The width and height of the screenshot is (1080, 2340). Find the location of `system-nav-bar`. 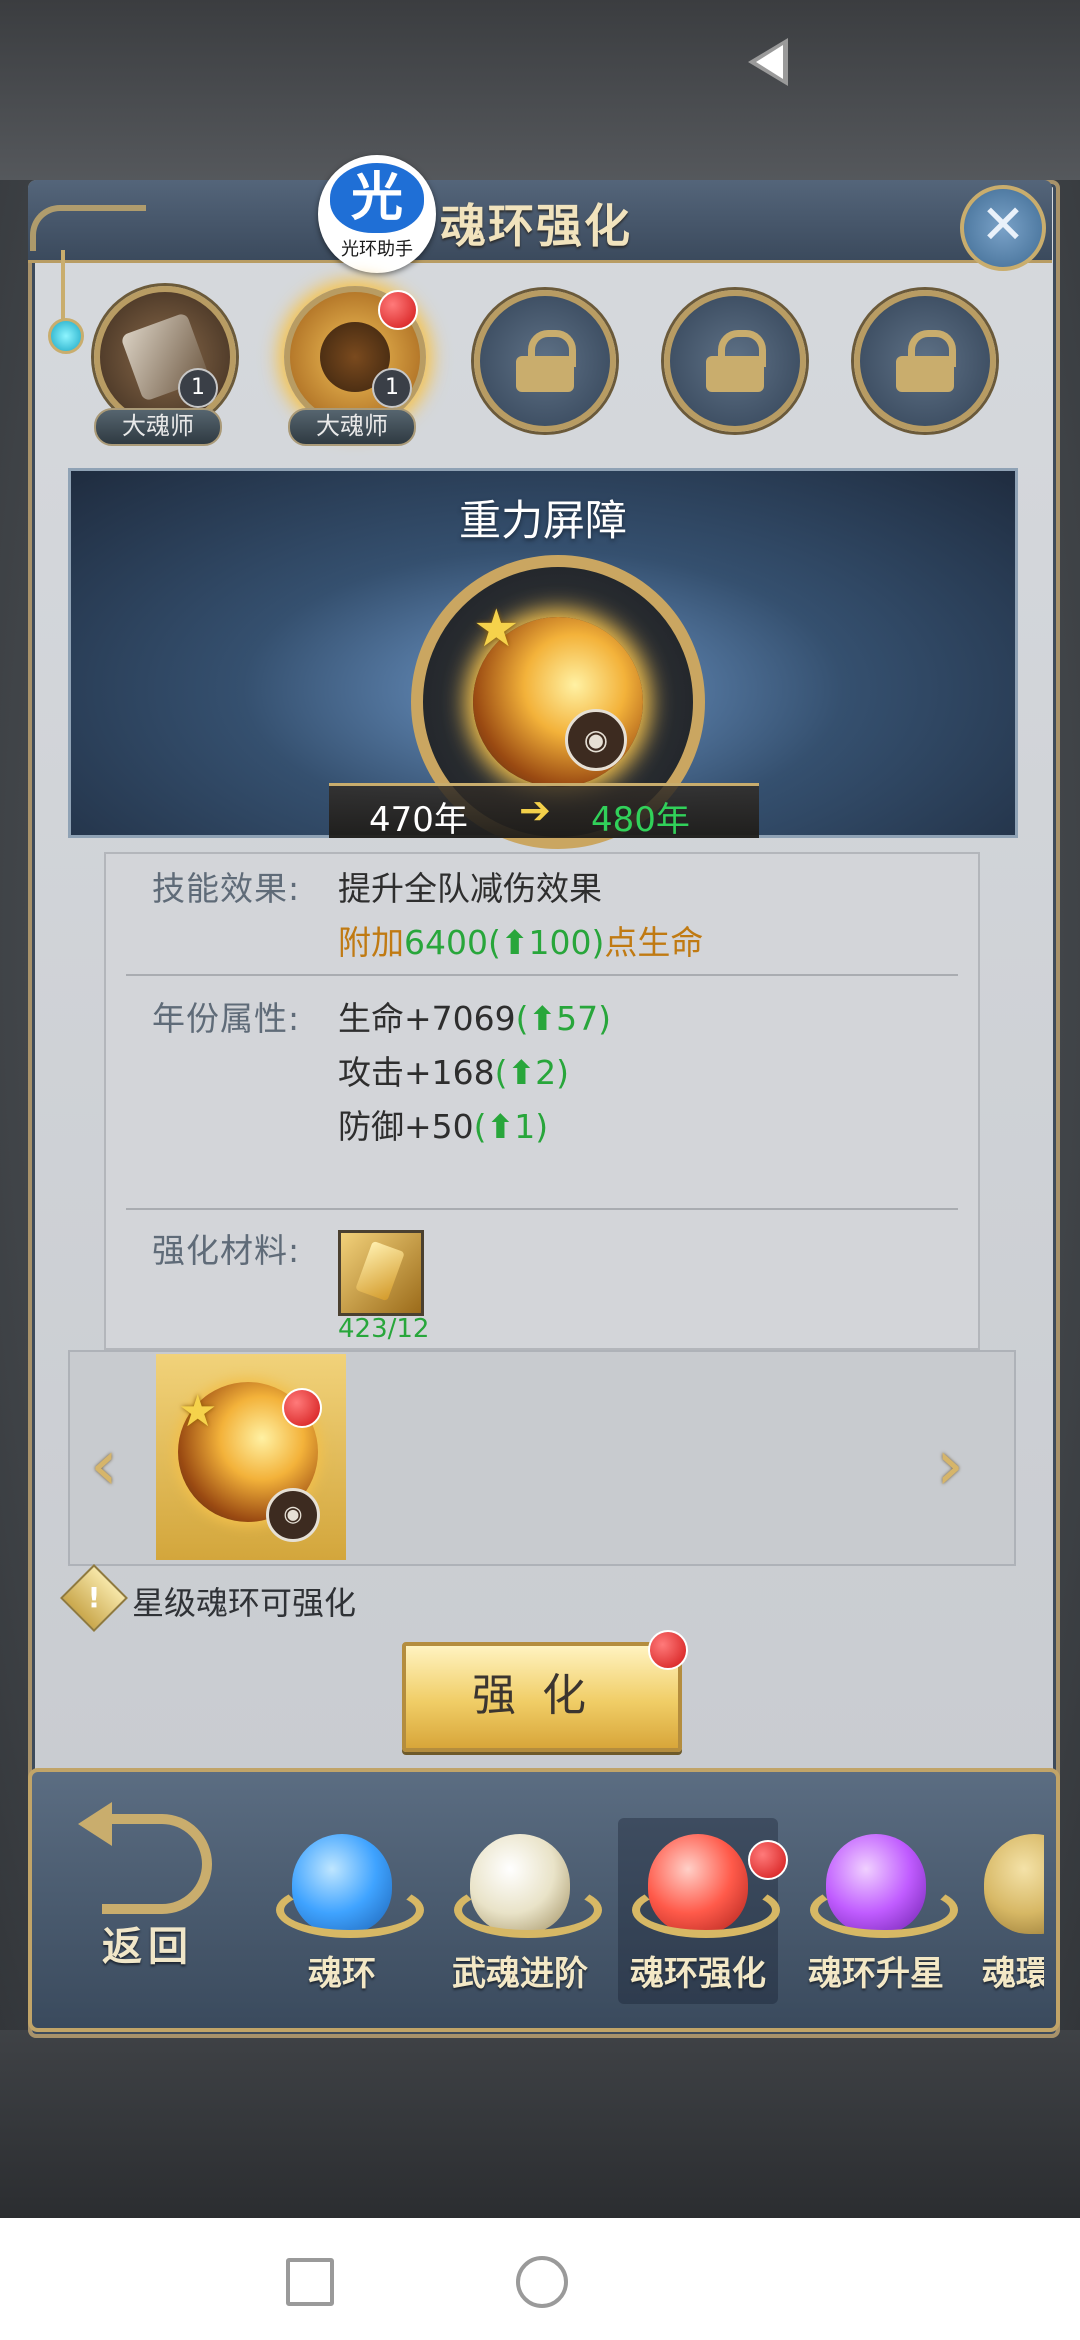

system-nav-bar is located at coordinates (540, 2279).